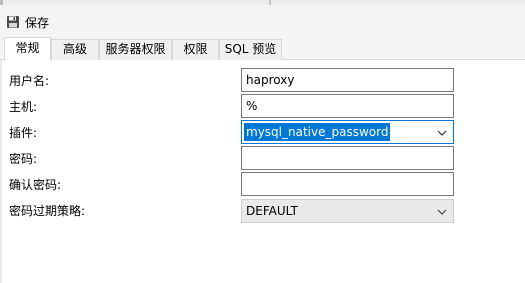 Image resolution: width=525 pixels, height=283 pixels. Describe the element at coordinates (23, 107) in the screenshot. I see `host-label: 主机:` at that location.